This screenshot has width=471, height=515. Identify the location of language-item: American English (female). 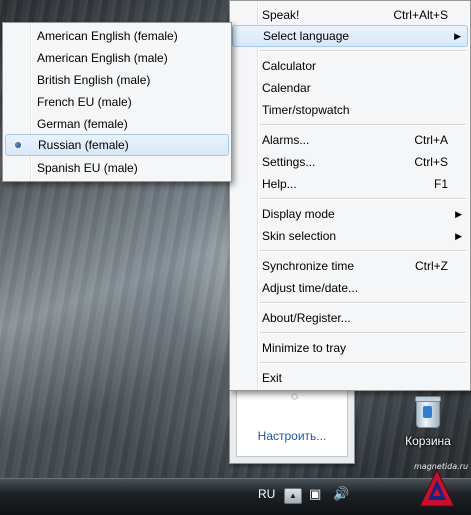
(117, 36).